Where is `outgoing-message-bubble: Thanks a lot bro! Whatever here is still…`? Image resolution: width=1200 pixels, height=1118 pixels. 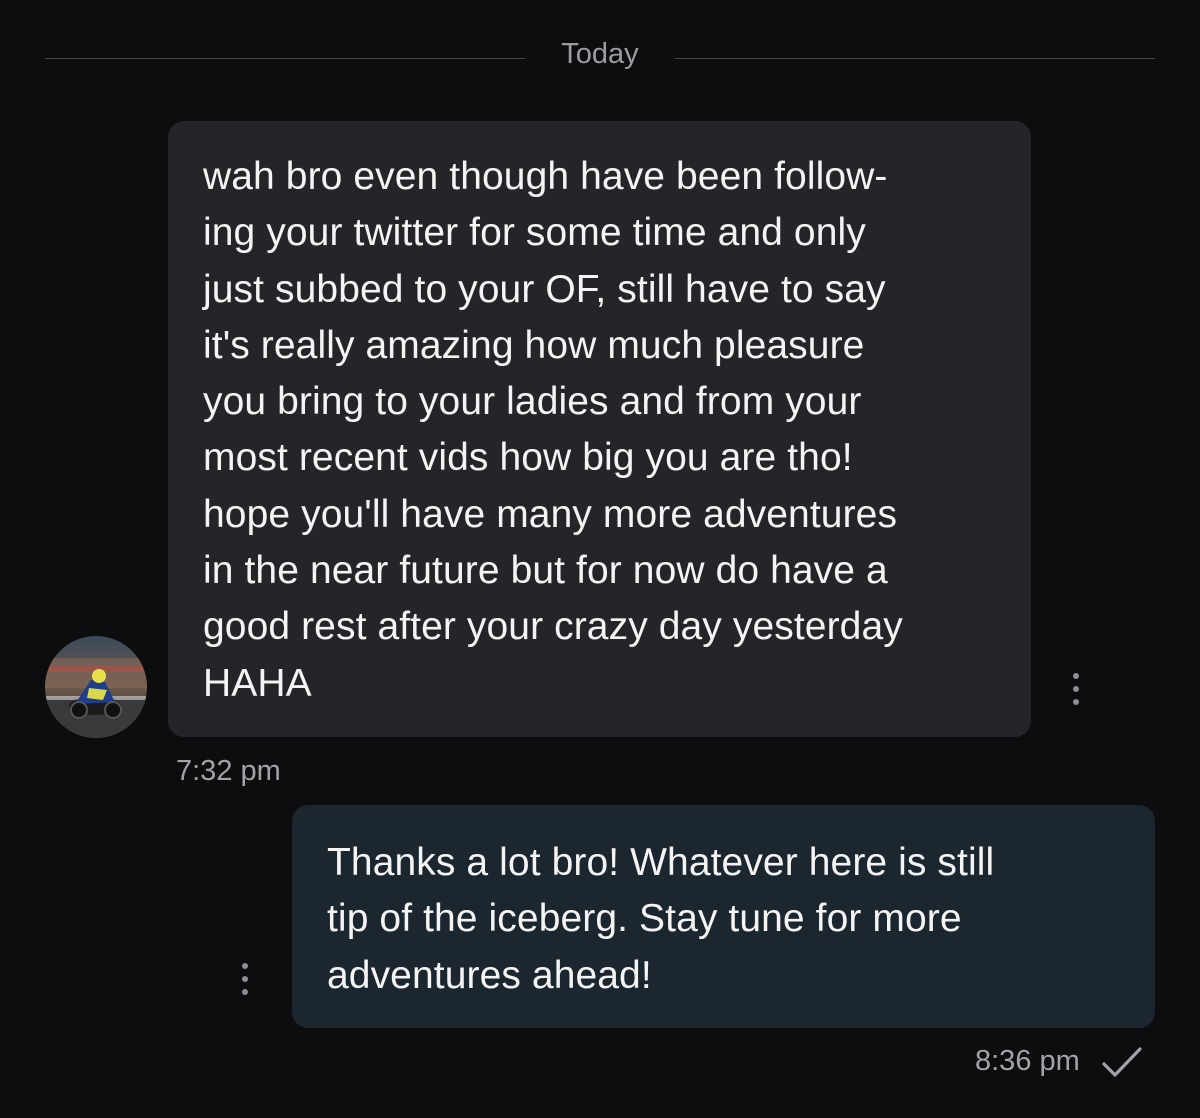 outgoing-message-bubble: Thanks a lot bro! Whatever here is still… is located at coordinates (723, 916).